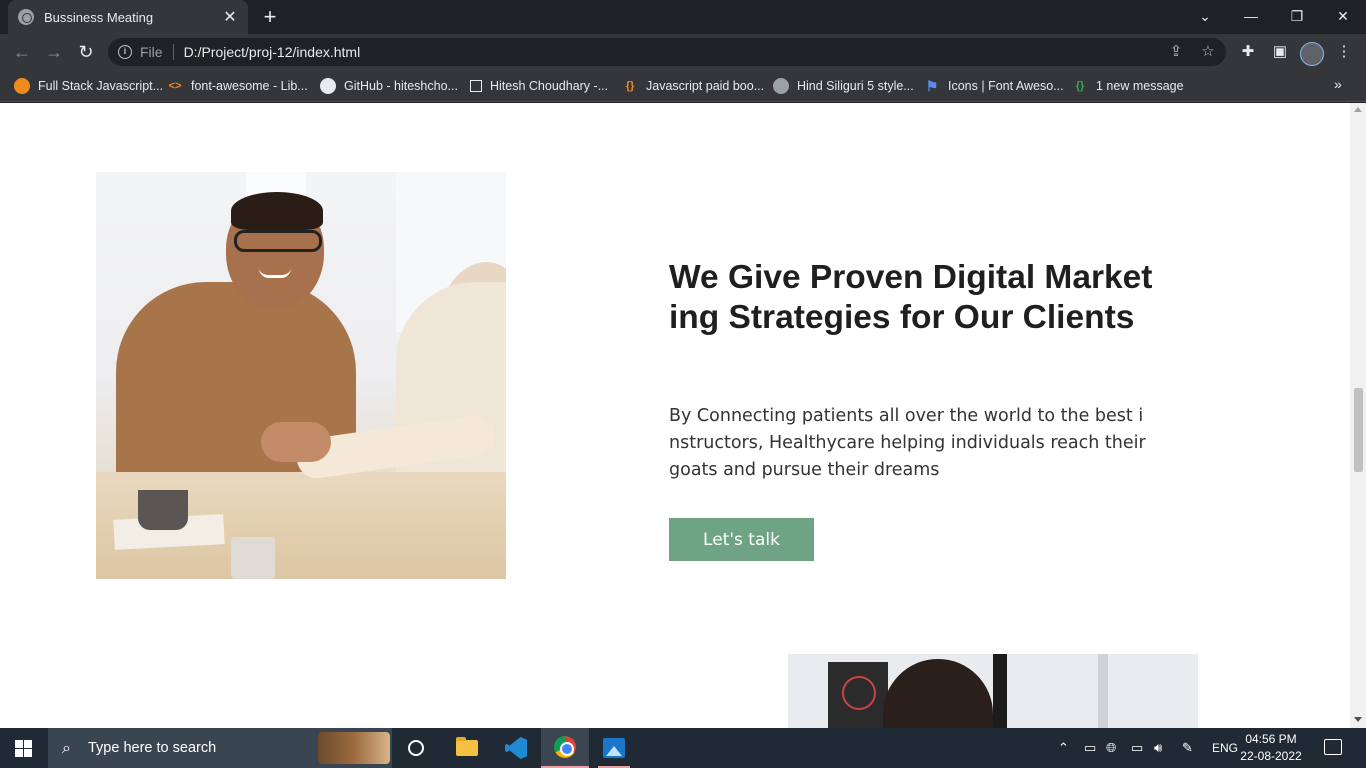 Image resolution: width=1366 pixels, height=768 pixels. I want to click on search-icon: ⌕, so click(66, 748).